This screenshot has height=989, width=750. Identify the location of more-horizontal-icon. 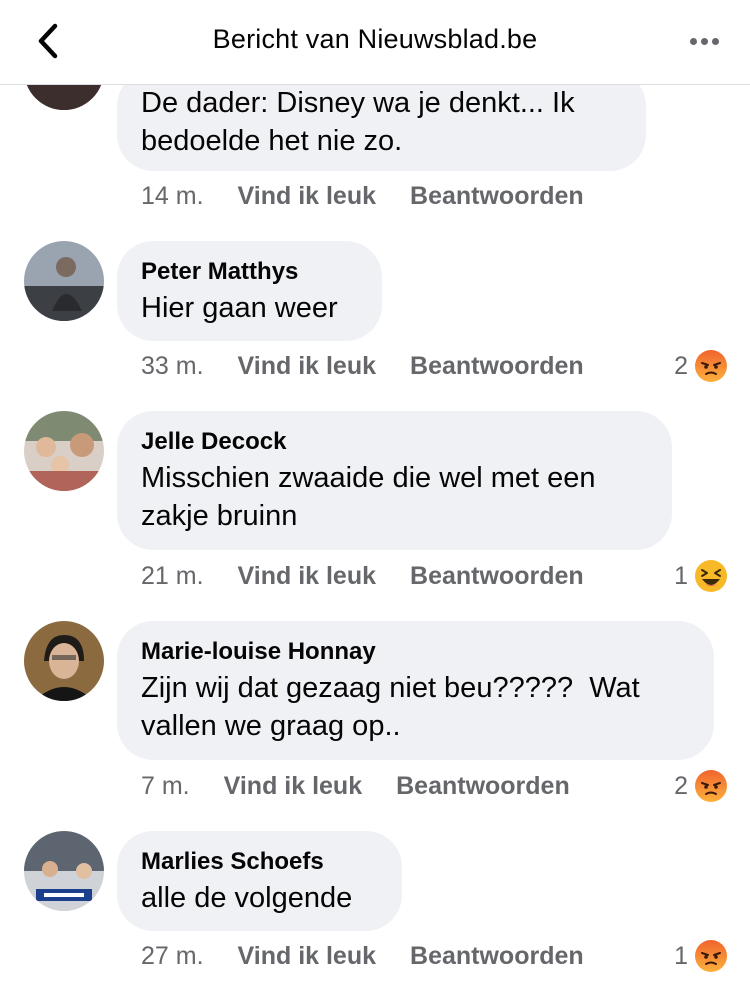
(693, 41).